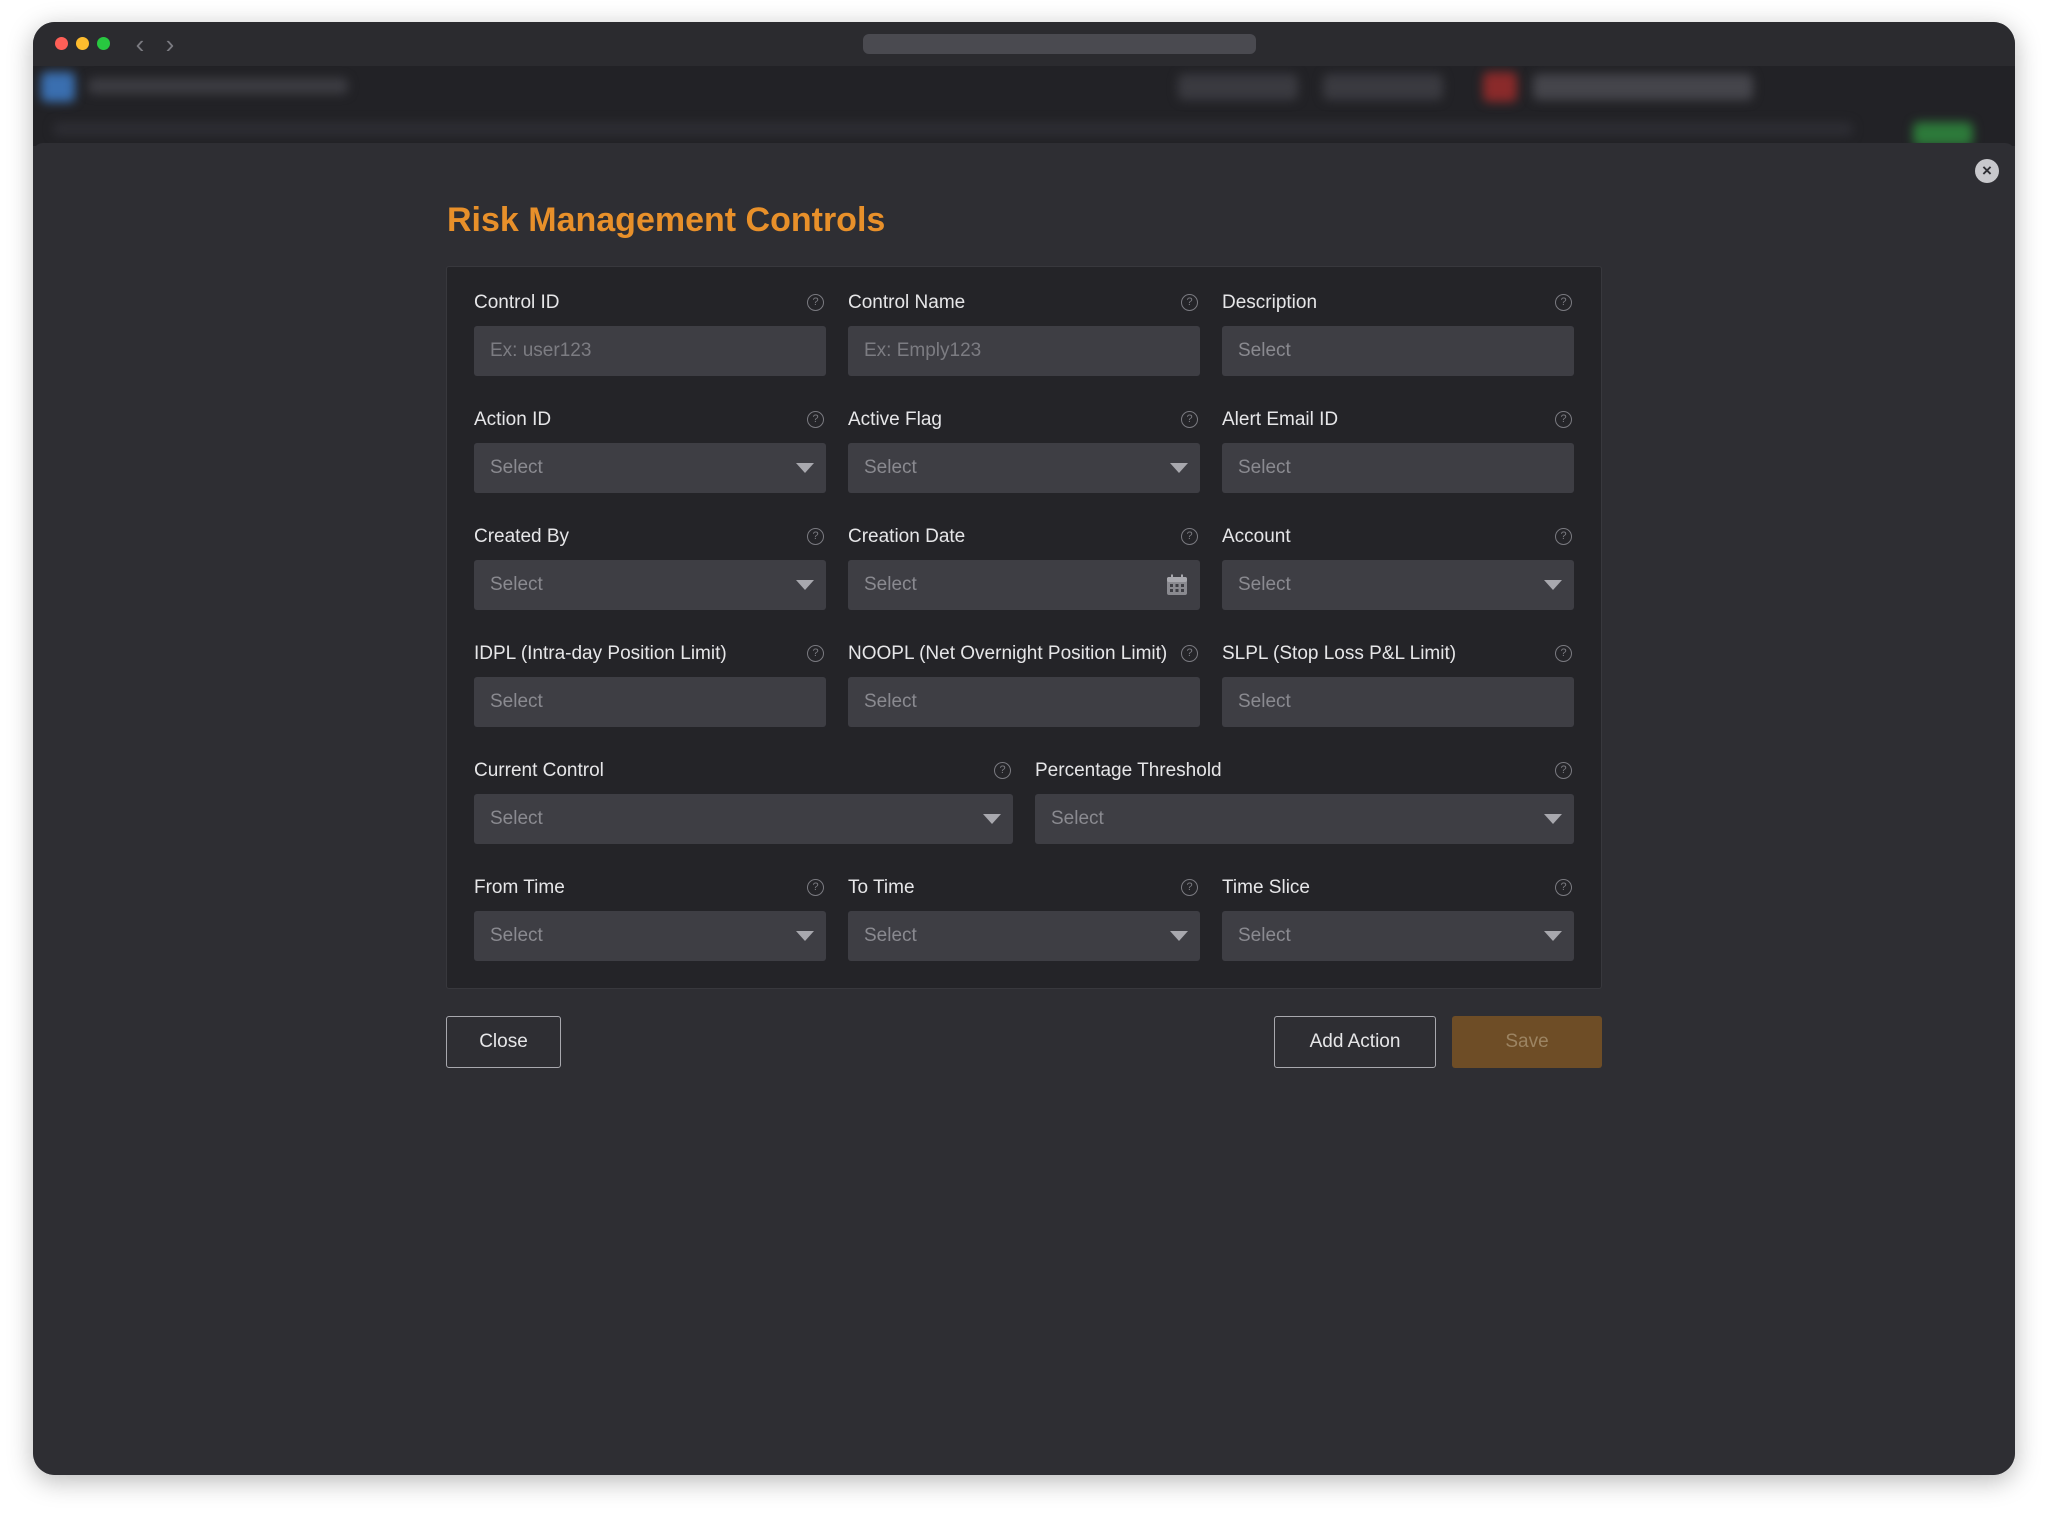  What do you see at coordinates (218, 86) in the screenshot?
I see `background-title` at bounding box center [218, 86].